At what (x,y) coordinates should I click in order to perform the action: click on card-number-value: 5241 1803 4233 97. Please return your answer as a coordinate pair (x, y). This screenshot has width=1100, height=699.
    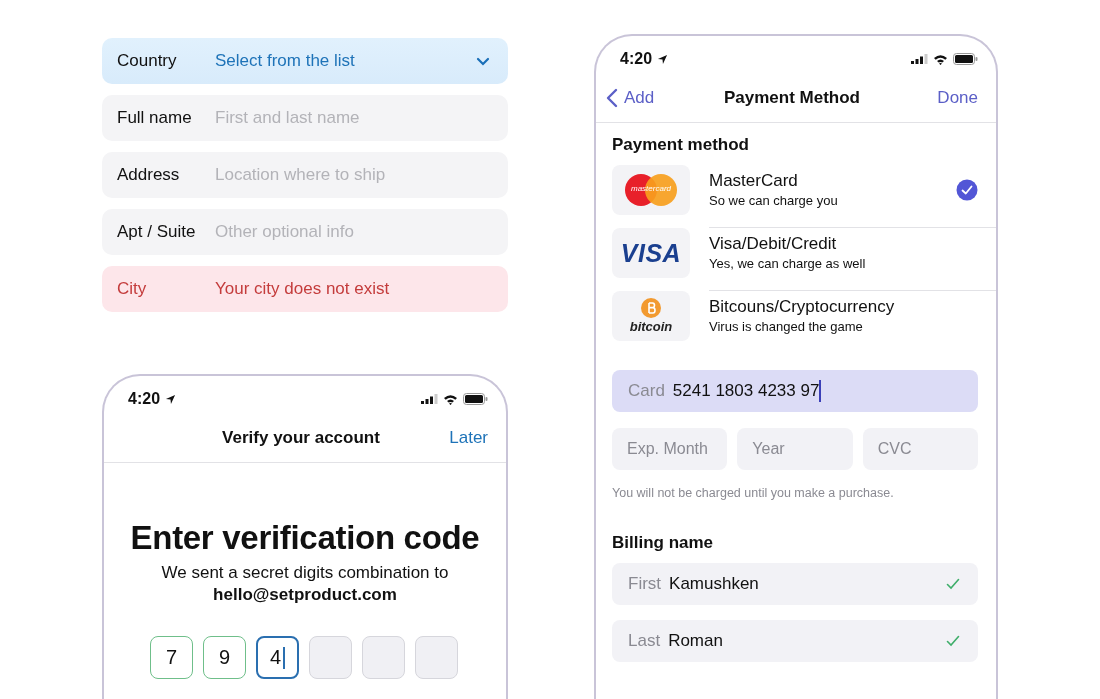
    Looking at the image, I should click on (746, 391).